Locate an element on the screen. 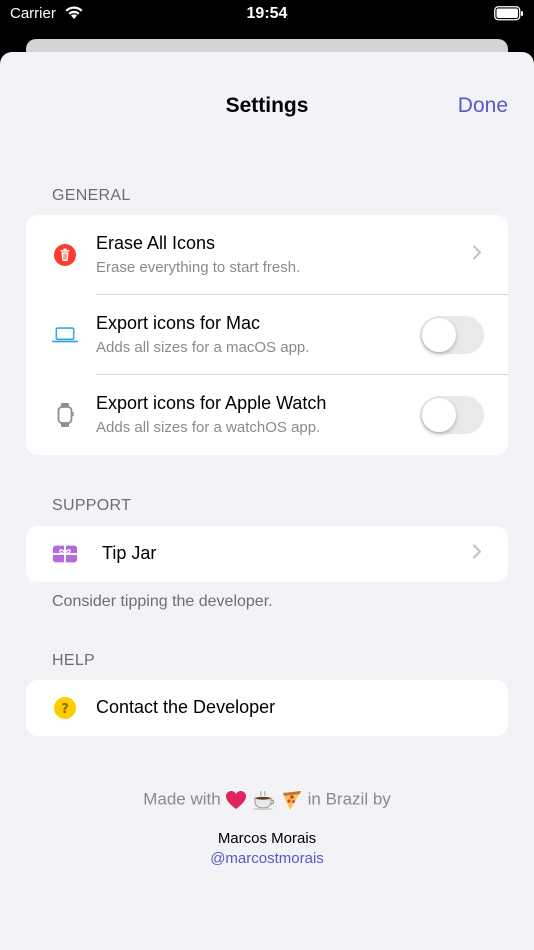  author-name: Marcos Morais is located at coordinates (267, 838).